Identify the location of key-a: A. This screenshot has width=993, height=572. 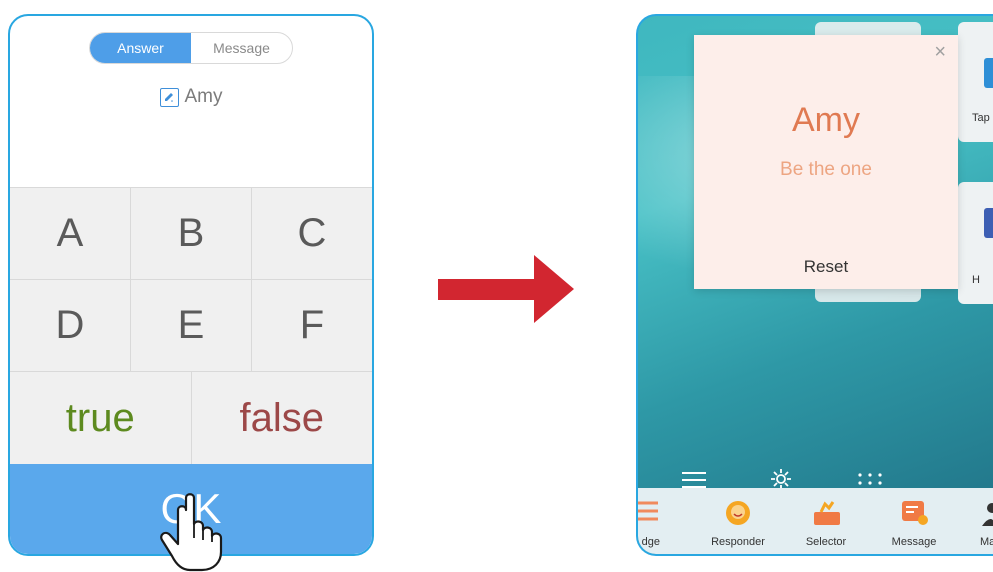
(70, 233).